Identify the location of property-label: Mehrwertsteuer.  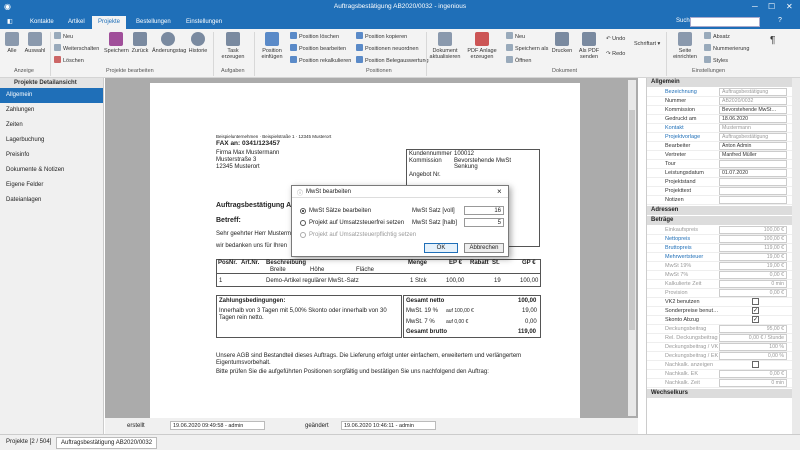
(684, 257).